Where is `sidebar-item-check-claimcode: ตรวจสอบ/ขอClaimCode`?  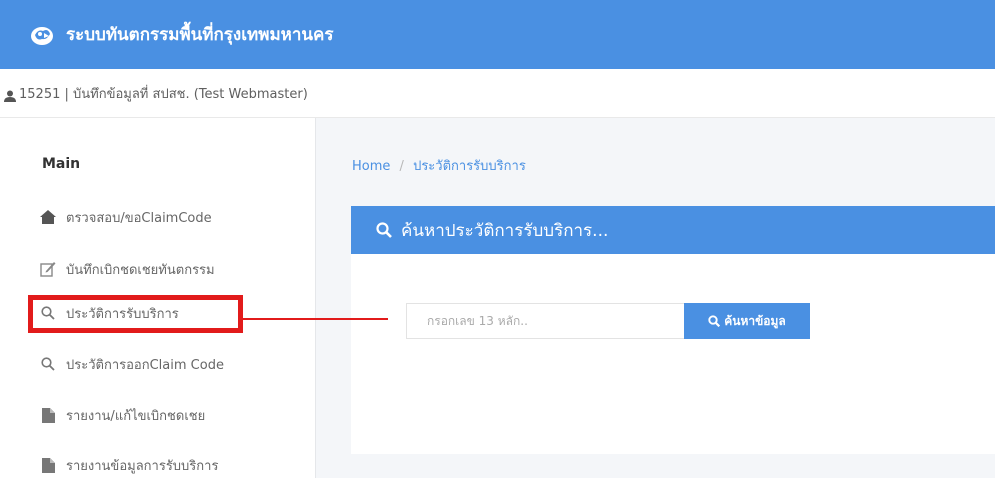
sidebar-item-check-claimcode: ตรวจสอบ/ขอClaimCode is located at coordinates (126, 217).